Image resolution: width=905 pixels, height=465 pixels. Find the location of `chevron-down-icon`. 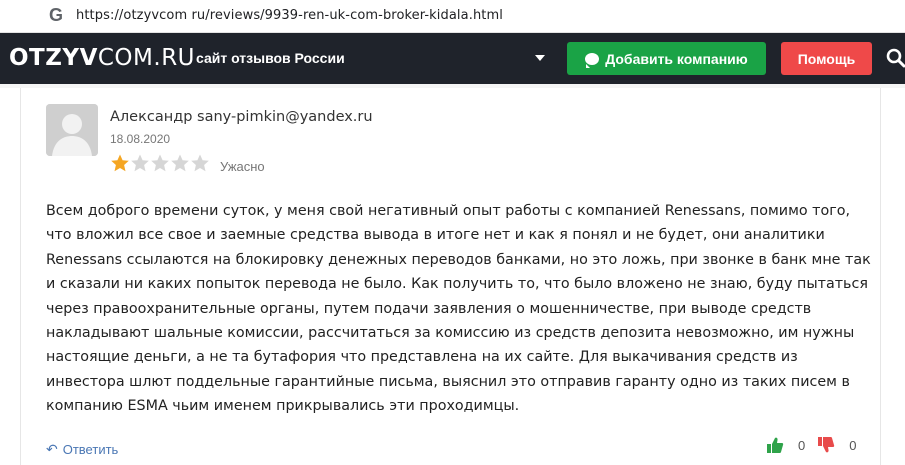

chevron-down-icon is located at coordinates (540, 58).